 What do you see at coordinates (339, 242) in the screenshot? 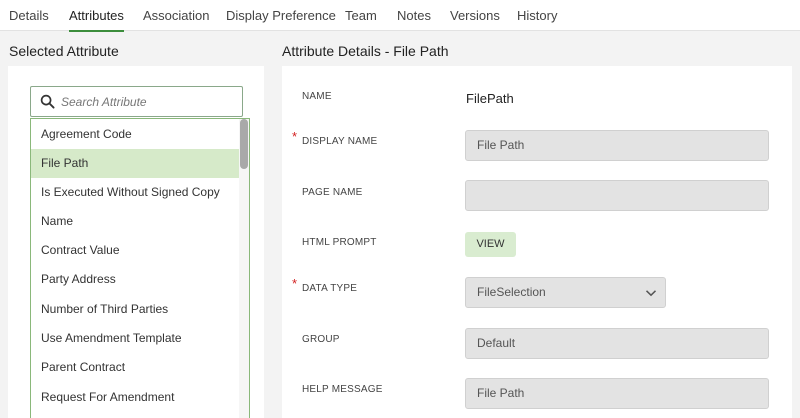
I see `html-prompt-label: HTML PROMPT` at bounding box center [339, 242].